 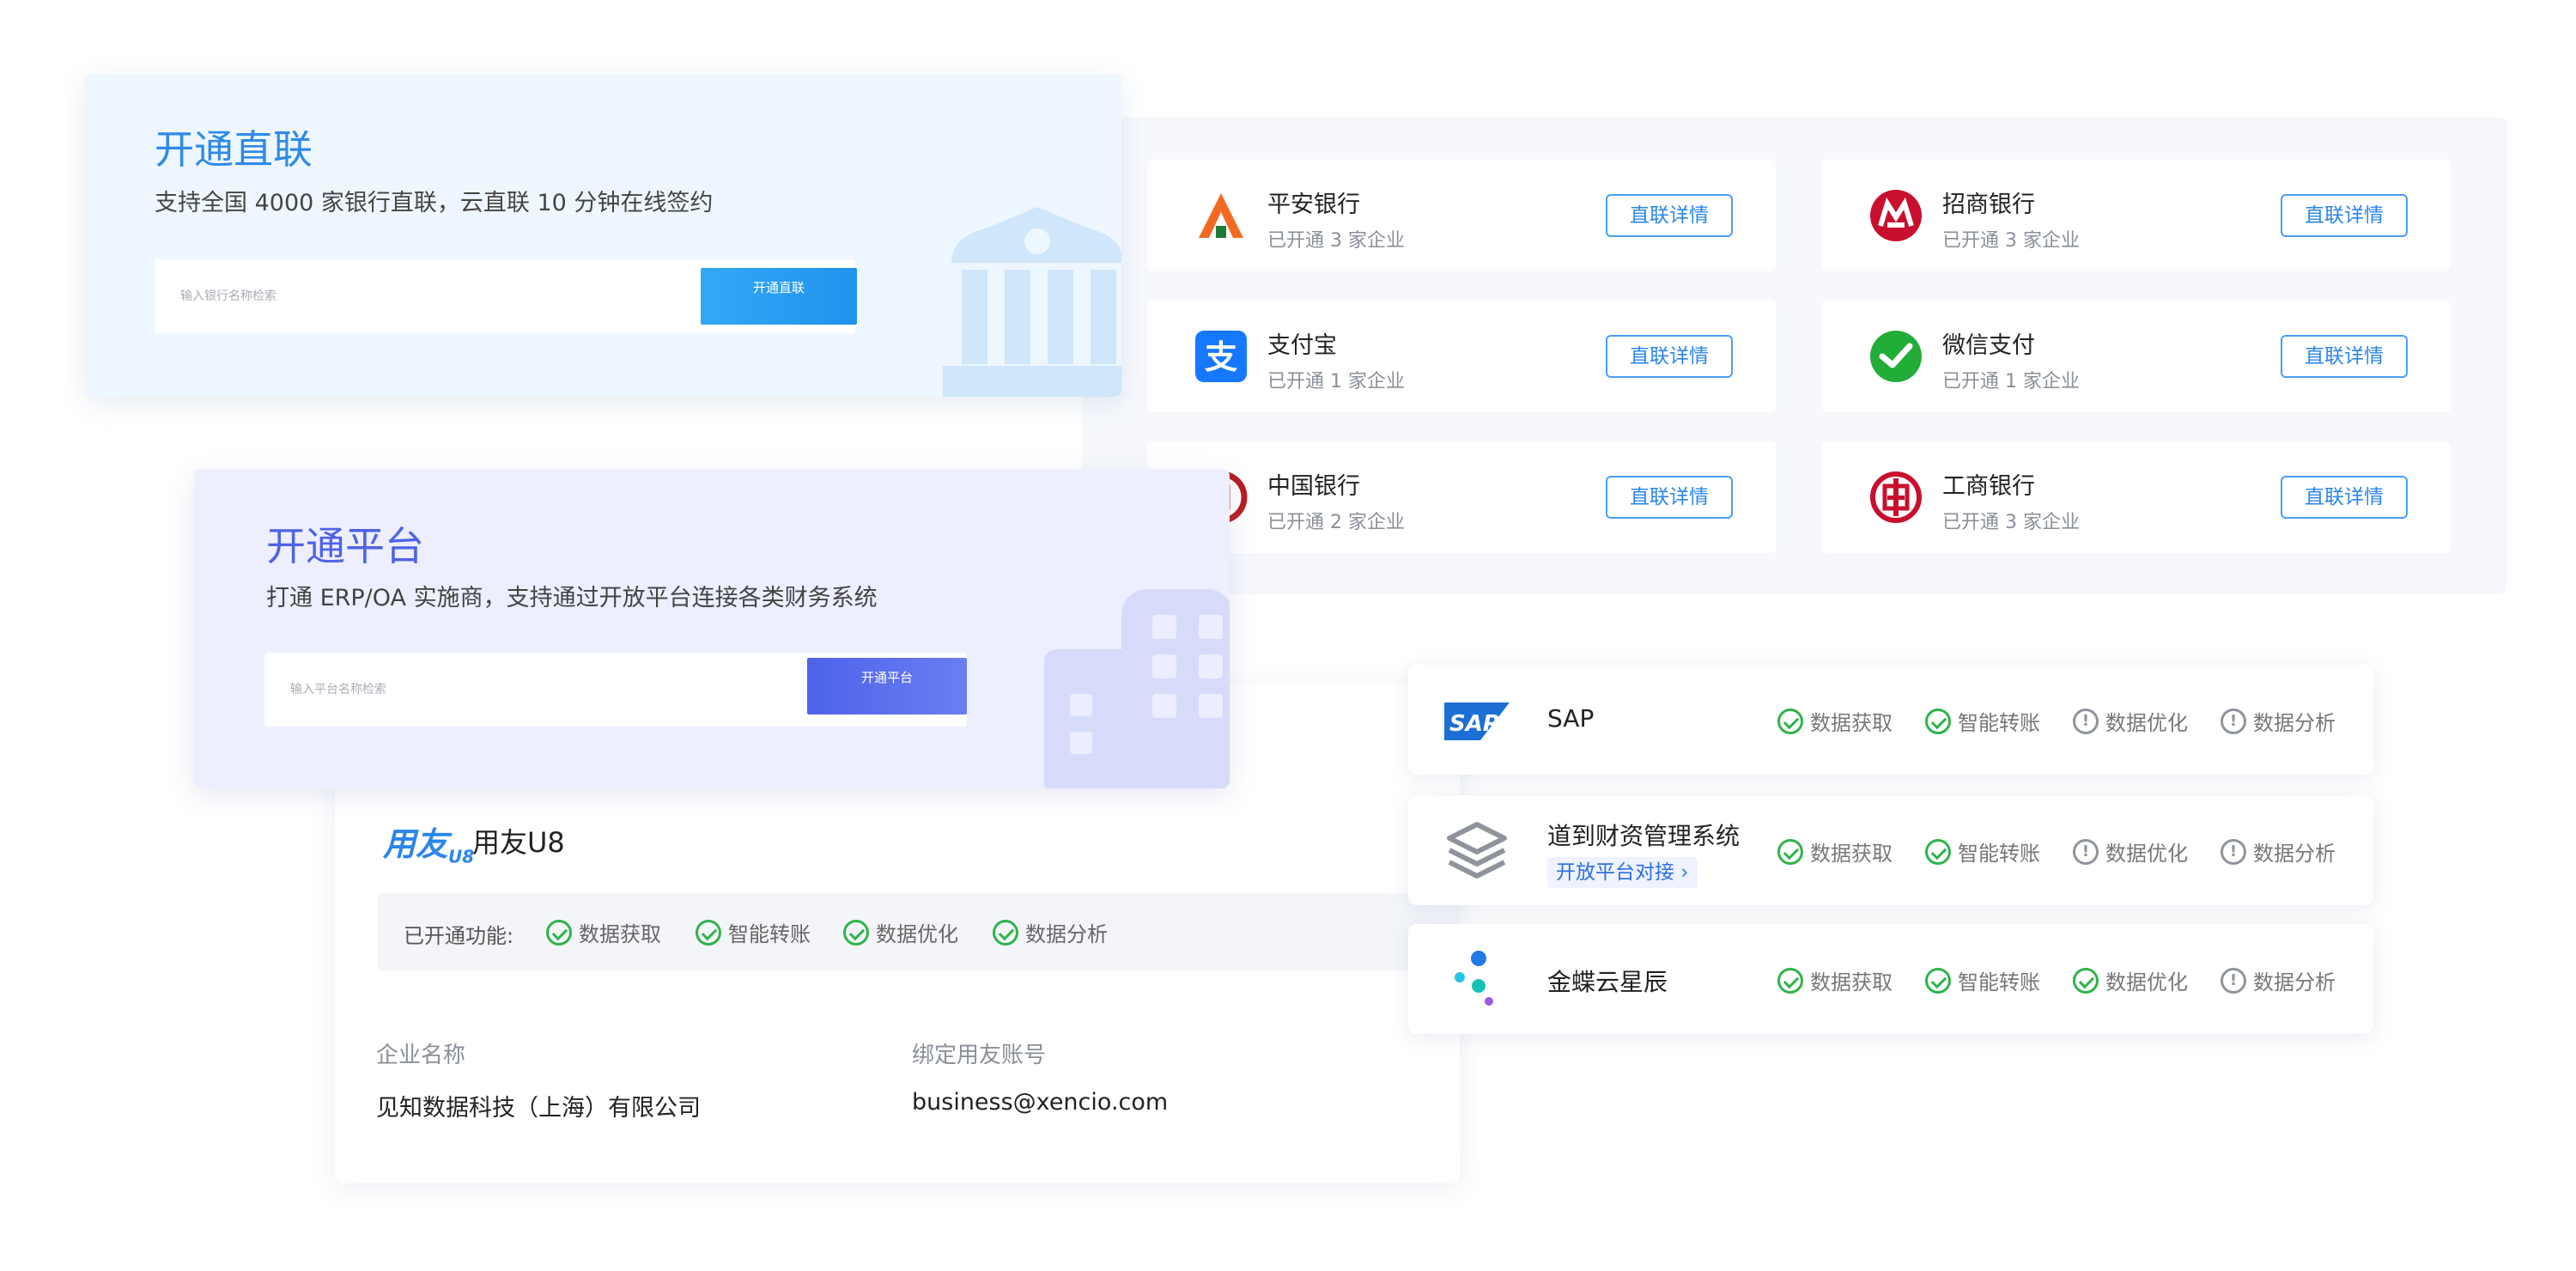 What do you see at coordinates (234, 150) in the screenshot?
I see `direct-connect-title: 开通直联` at bounding box center [234, 150].